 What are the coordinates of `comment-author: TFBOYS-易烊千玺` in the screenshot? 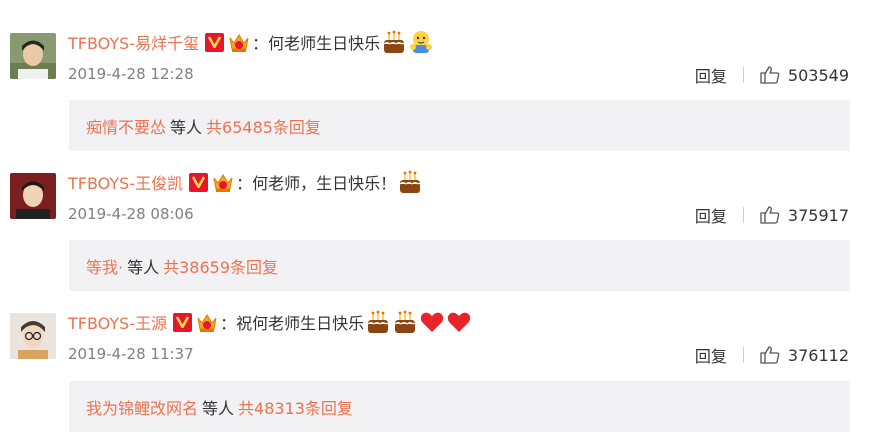 It's located at (133, 42).